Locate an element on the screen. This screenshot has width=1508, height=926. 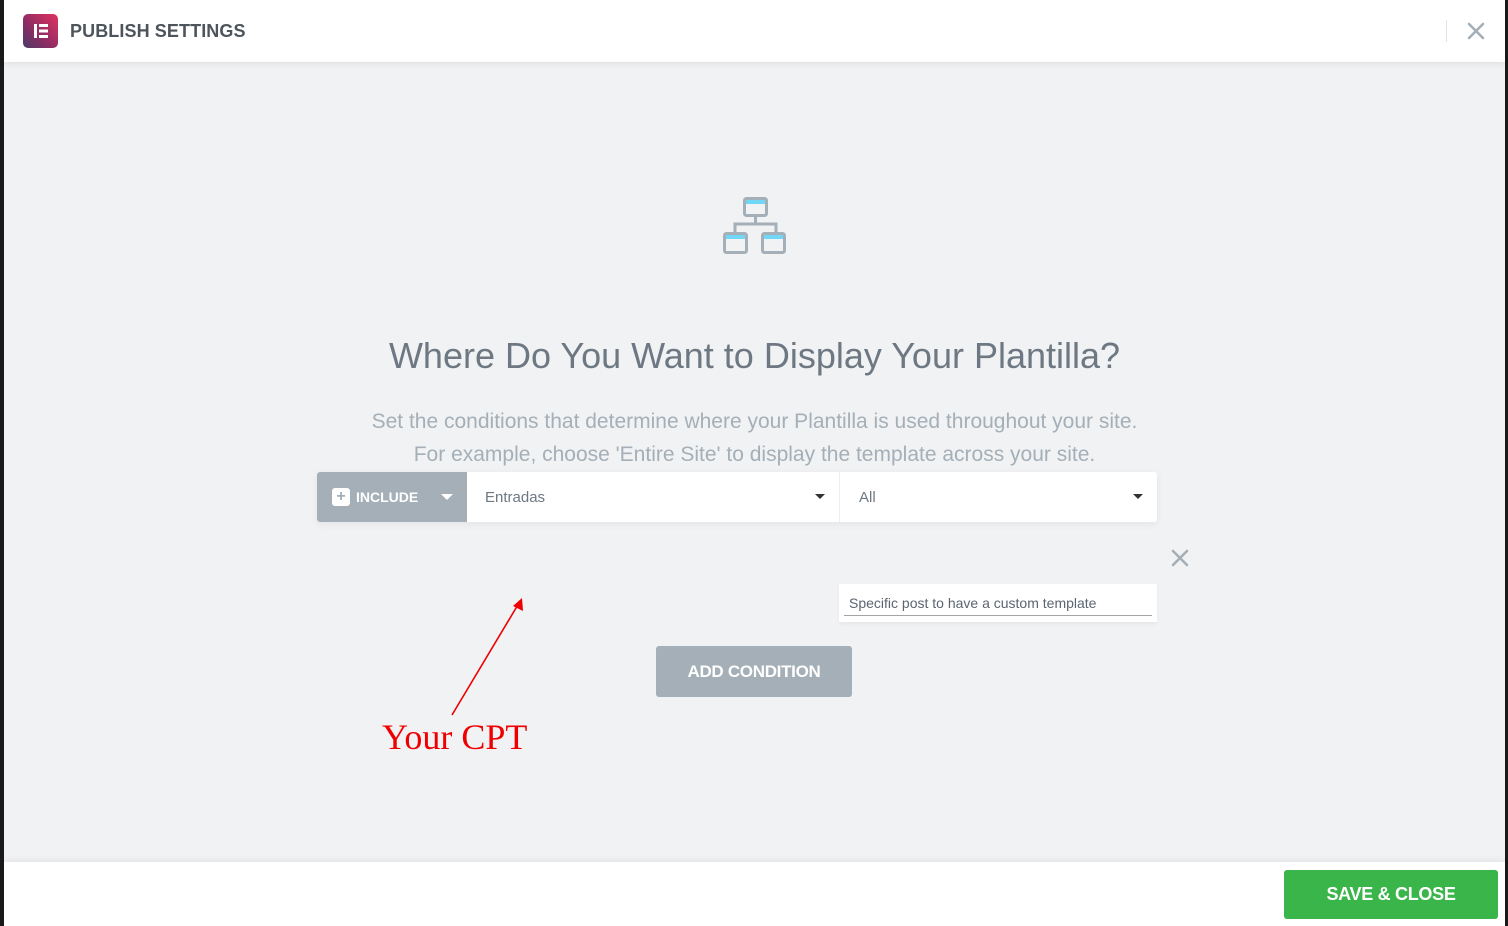
include-label: INCLUDE is located at coordinates (387, 497).